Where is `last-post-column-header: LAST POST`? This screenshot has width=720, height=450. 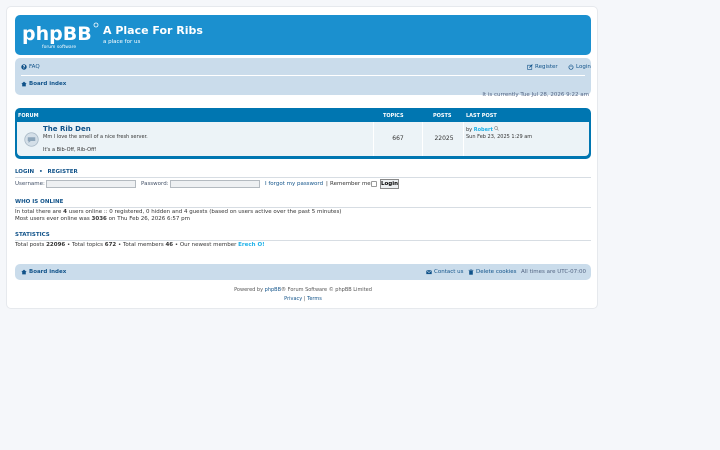
last-post-column-header: LAST POST is located at coordinates (481, 116).